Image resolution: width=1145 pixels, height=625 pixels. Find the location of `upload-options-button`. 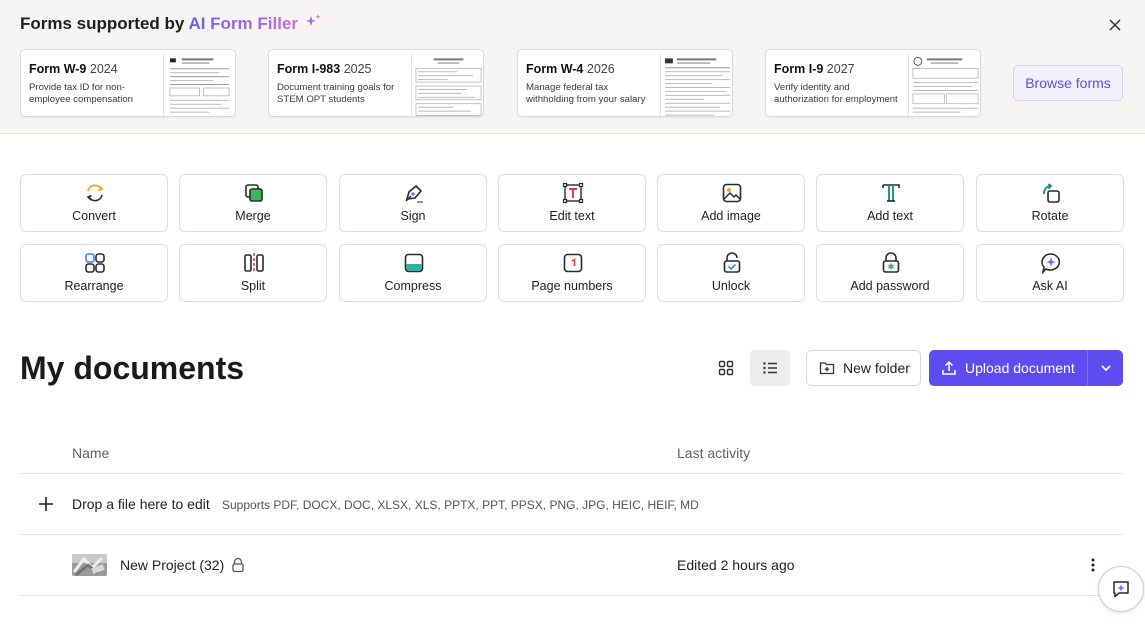

upload-options-button is located at coordinates (1105, 368).